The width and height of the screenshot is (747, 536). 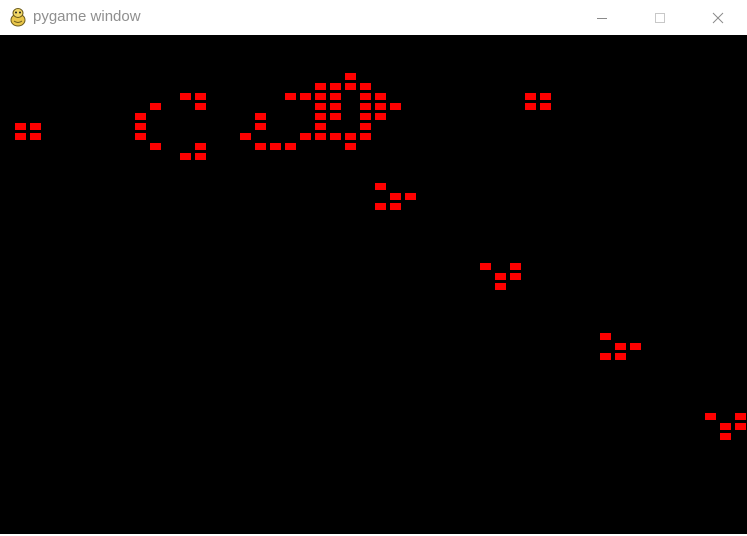 I want to click on window-title: pygame window, so click(x=87, y=16).